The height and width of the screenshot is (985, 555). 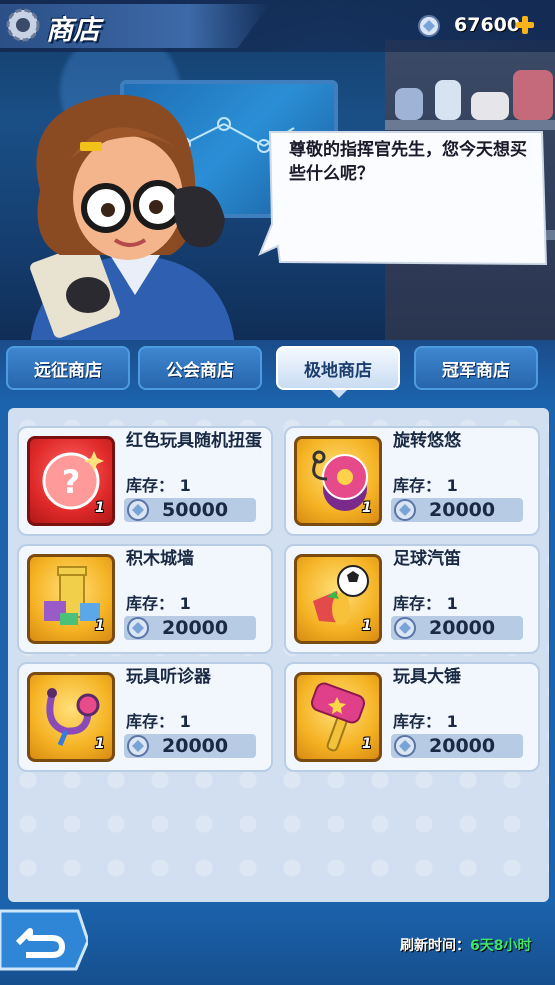 What do you see at coordinates (194, 441) in the screenshot?
I see `item-name: 红色玩具随机扭蛋` at bounding box center [194, 441].